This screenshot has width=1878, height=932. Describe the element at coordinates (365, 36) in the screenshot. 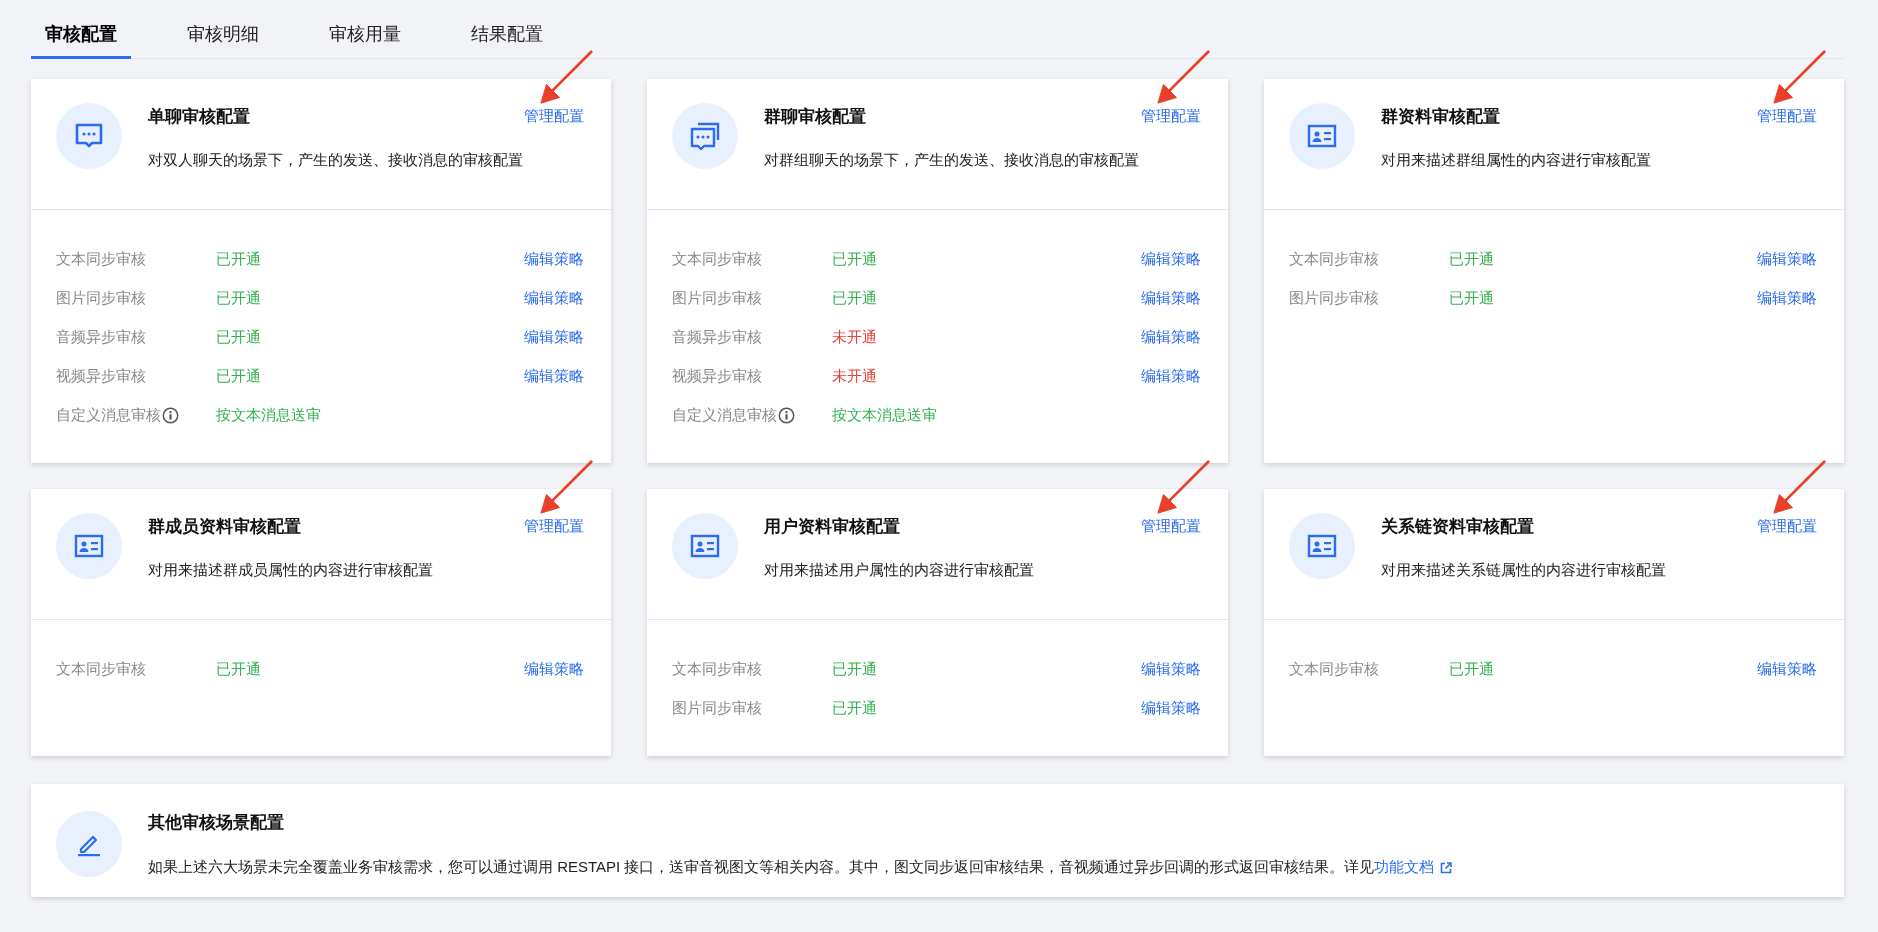

I see `tab: 审核用量` at that location.